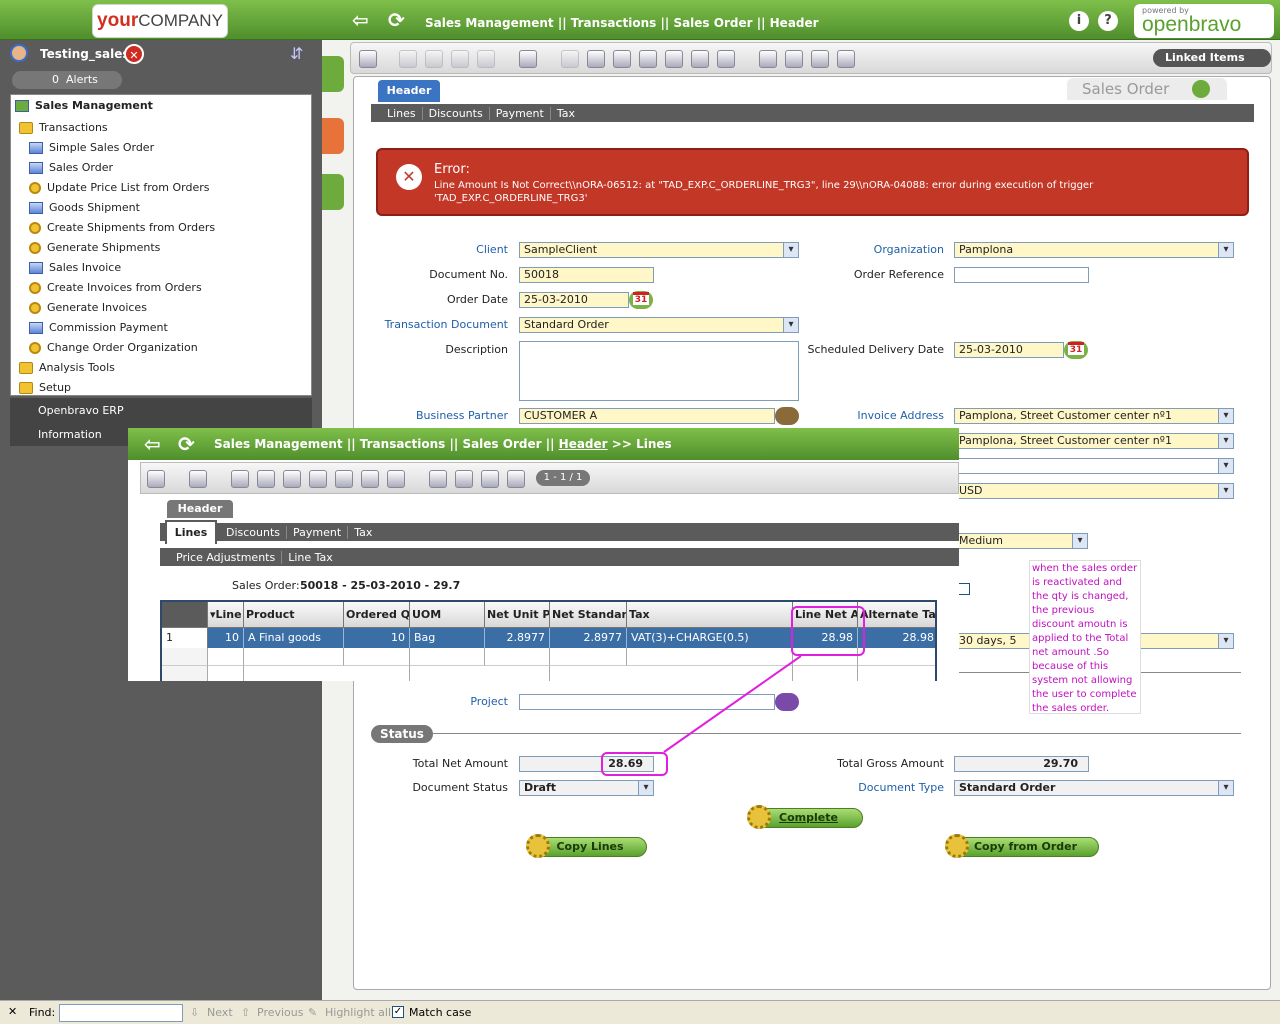 This screenshot has width=1280, height=1024. What do you see at coordinates (191, 532) in the screenshot?
I see `popup-tab-lines: Lines` at bounding box center [191, 532].